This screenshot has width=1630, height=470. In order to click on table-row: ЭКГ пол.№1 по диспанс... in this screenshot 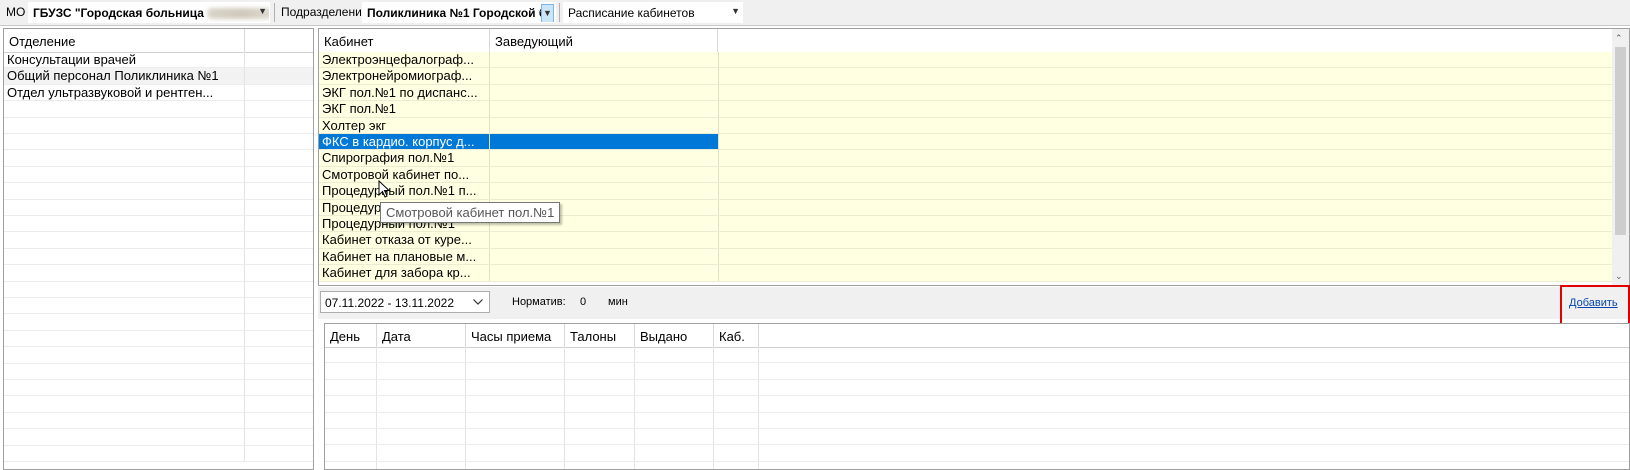, I will do `click(965, 93)`.